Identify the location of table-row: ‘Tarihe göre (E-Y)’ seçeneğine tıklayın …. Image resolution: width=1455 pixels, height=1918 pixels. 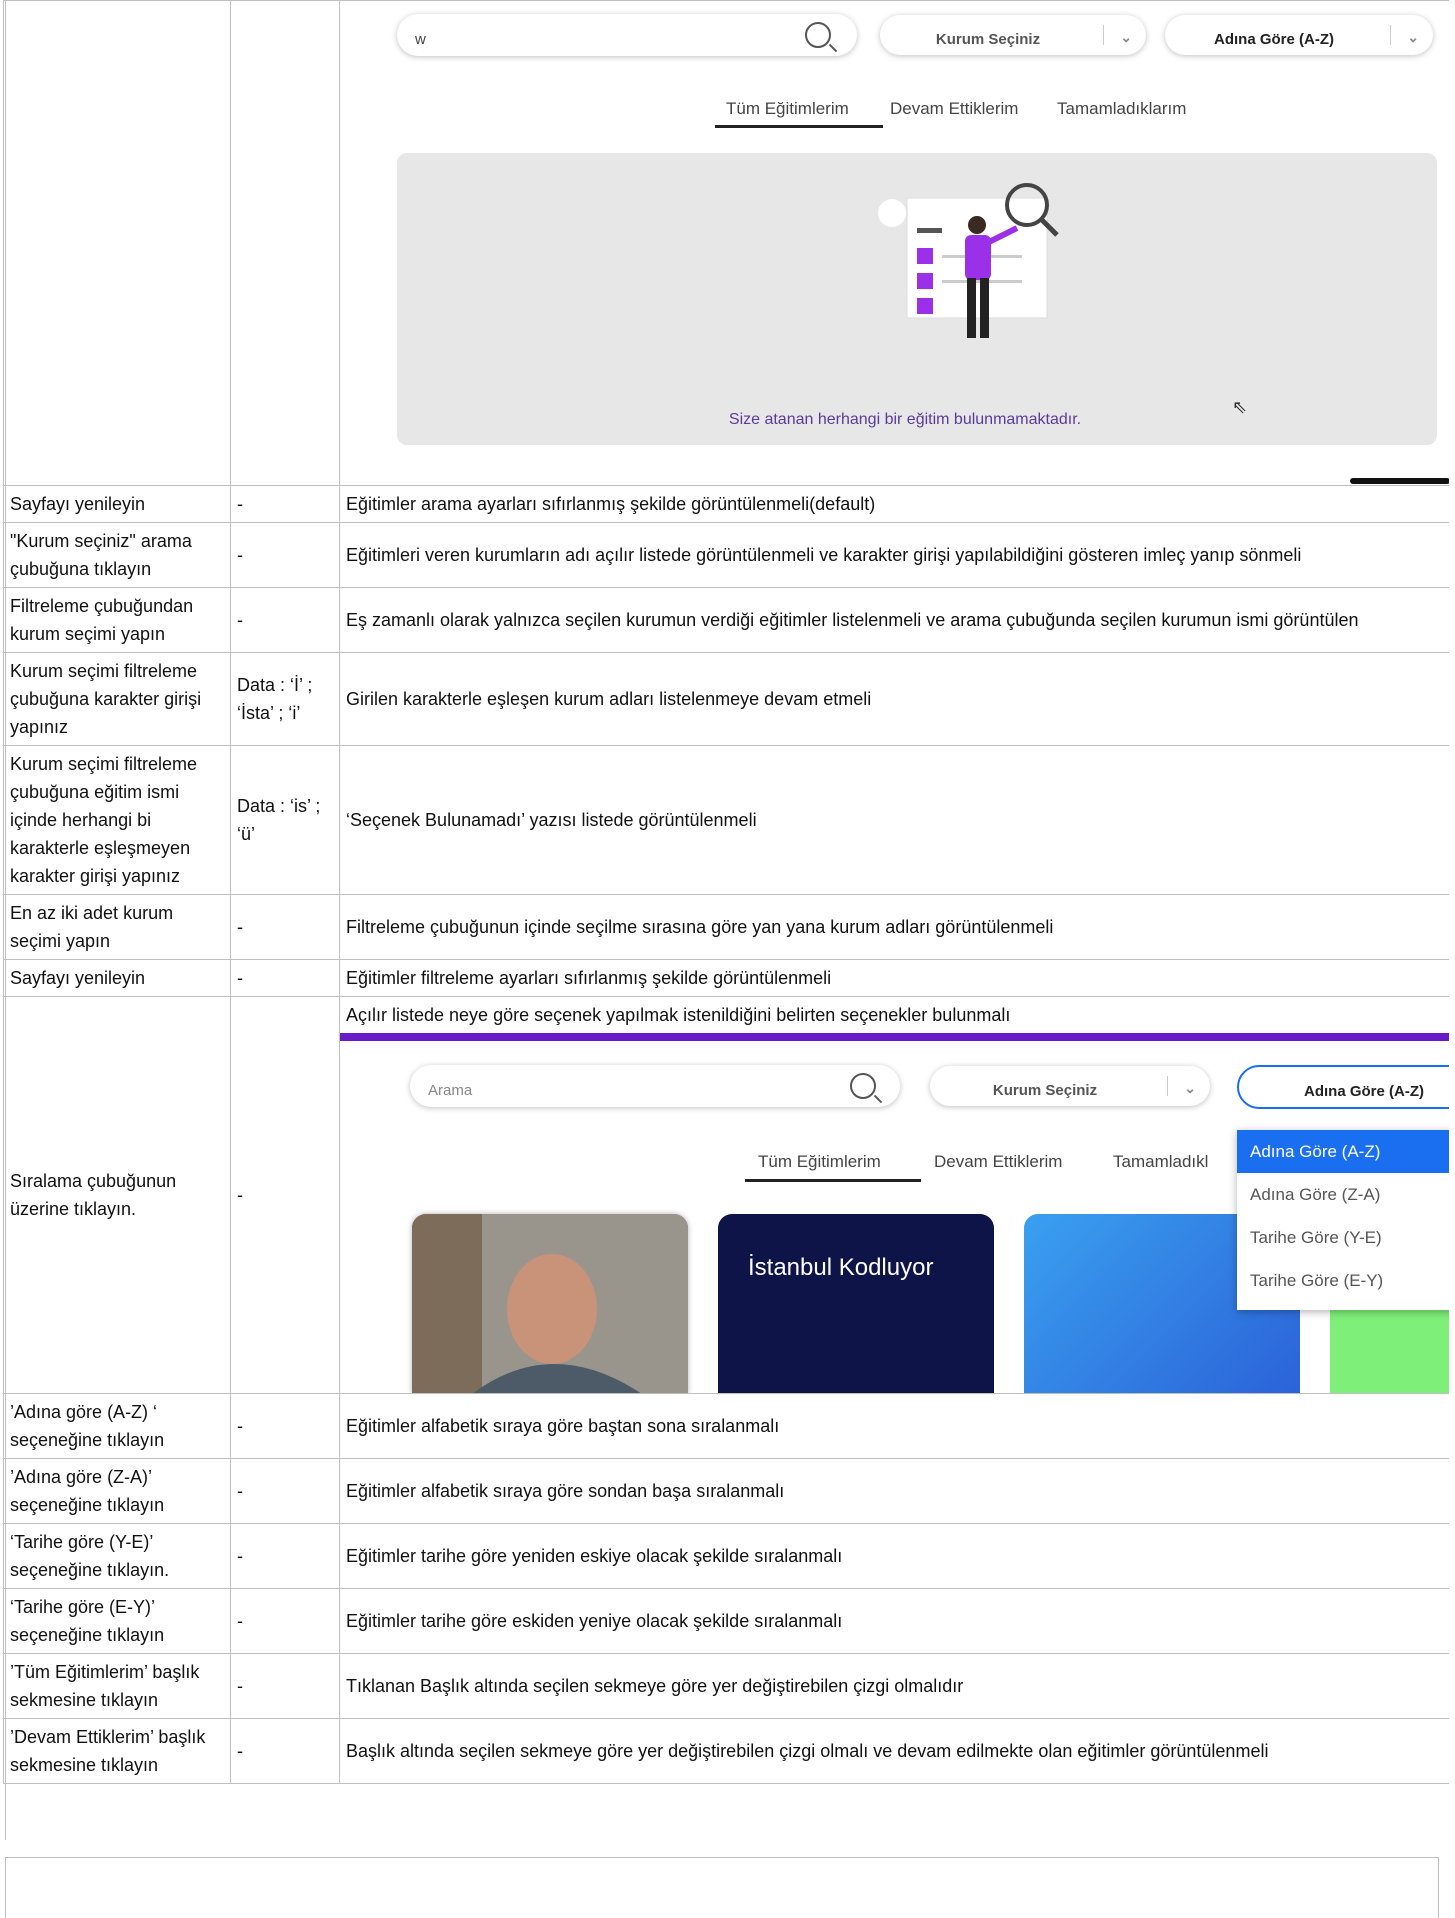
(729, 1621).